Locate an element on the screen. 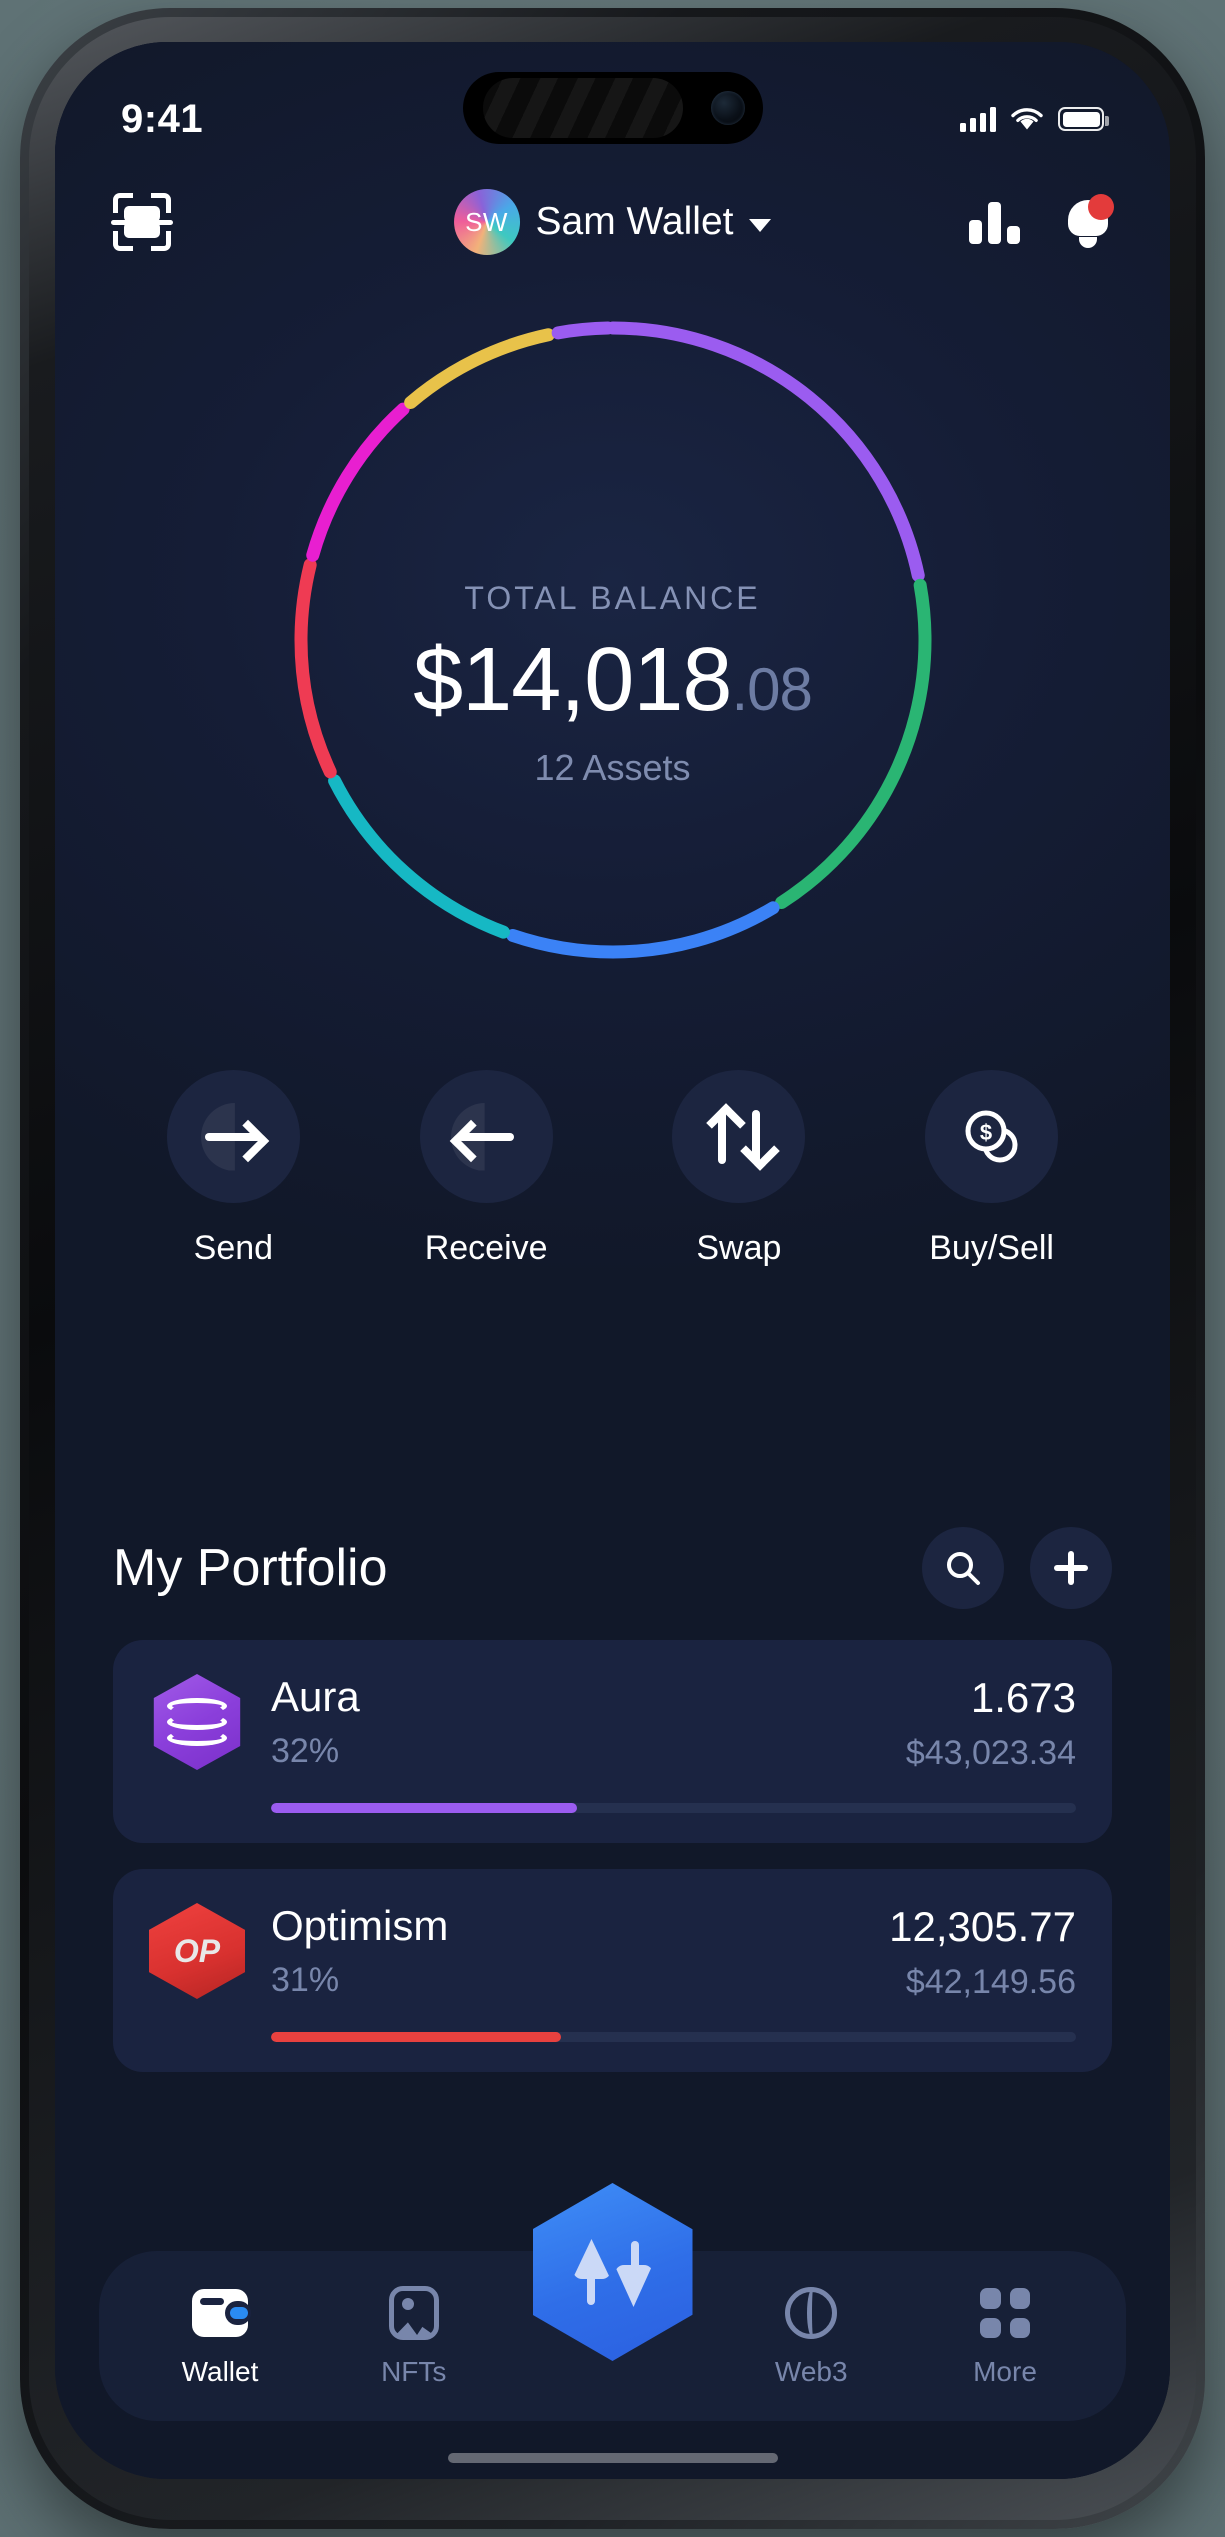 The width and height of the screenshot is (1225, 2537). search-icon is located at coordinates (963, 1568).